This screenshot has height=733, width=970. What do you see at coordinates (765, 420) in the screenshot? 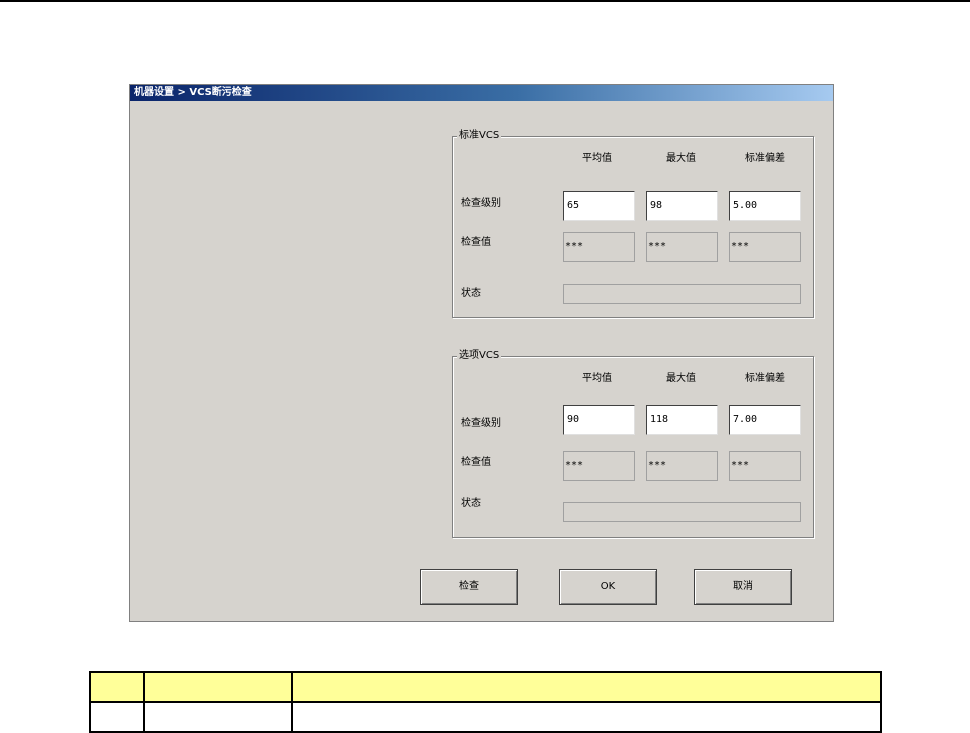
I see `level-stddev-input: 7.00` at bounding box center [765, 420].